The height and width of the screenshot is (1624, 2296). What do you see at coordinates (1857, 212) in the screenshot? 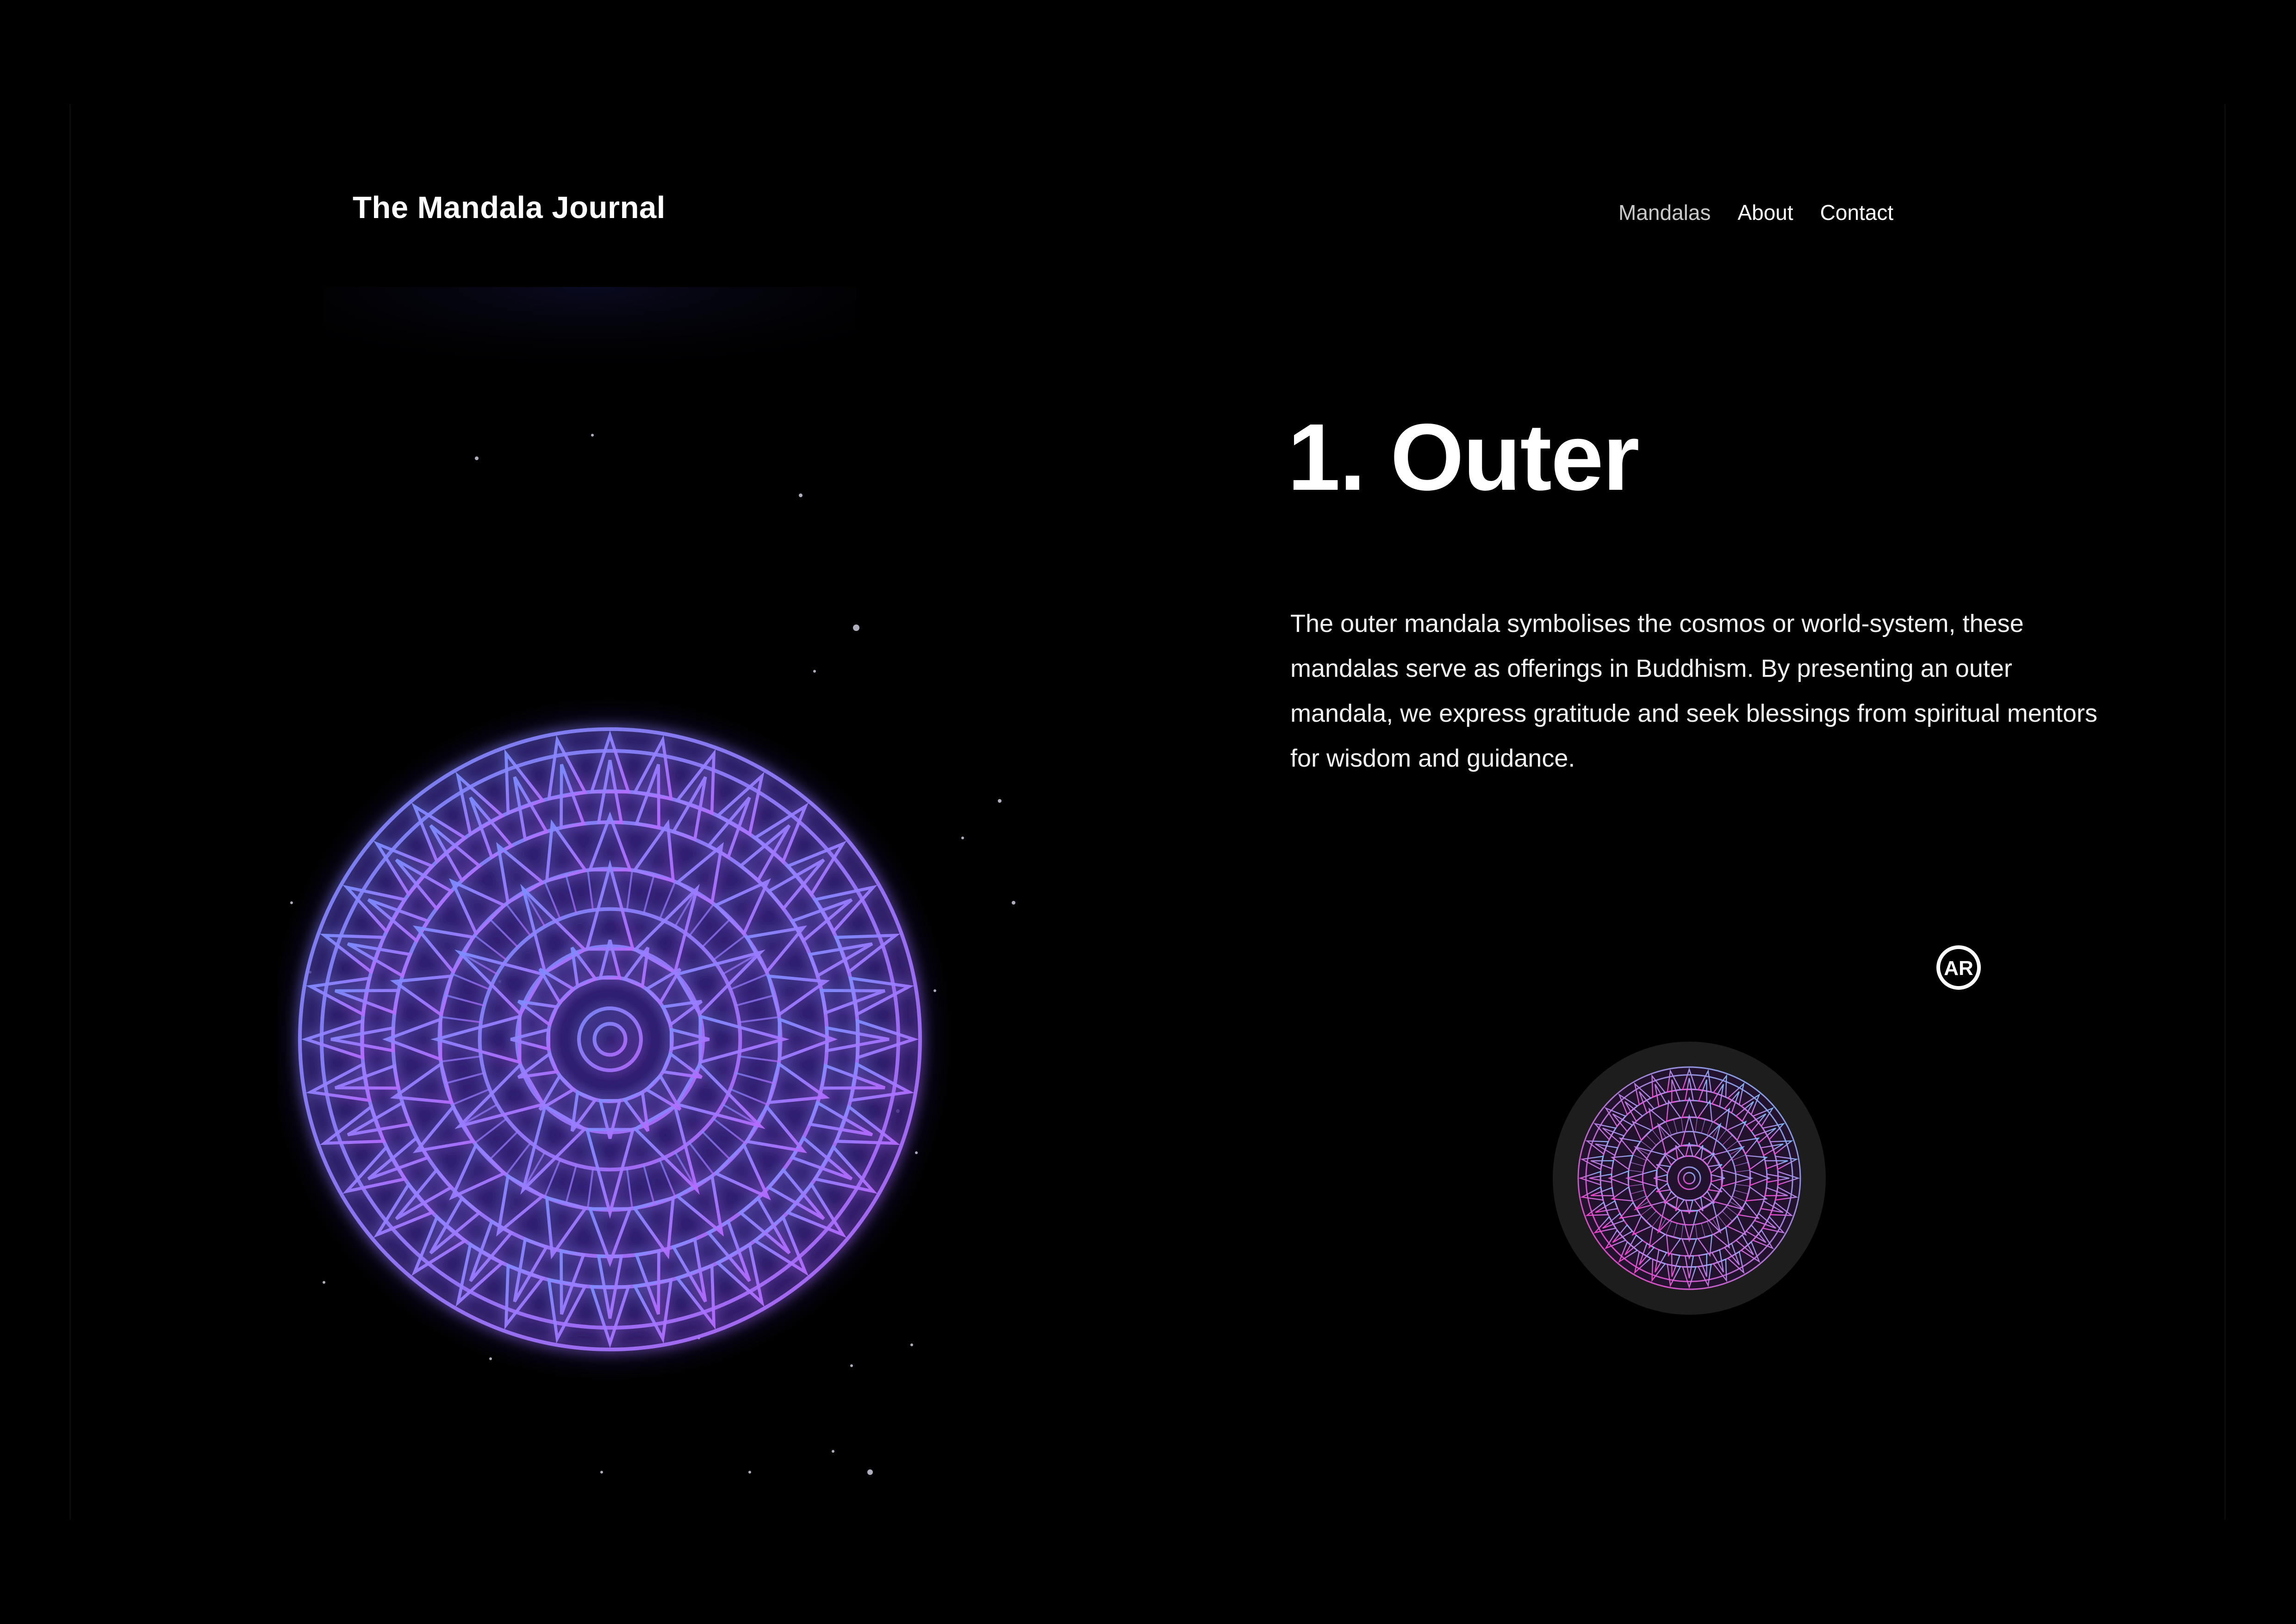
I see `nav-item-contact: Contact` at bounding box center [1857, 212].